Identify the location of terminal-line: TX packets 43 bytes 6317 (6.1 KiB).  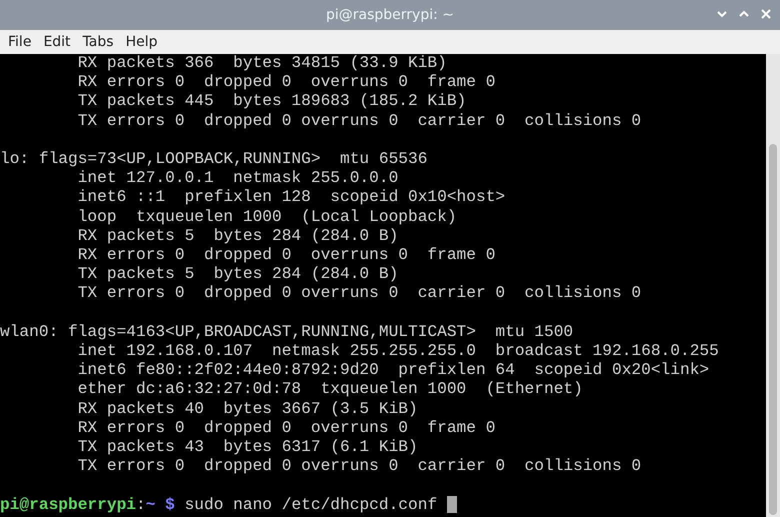
(247, 448).